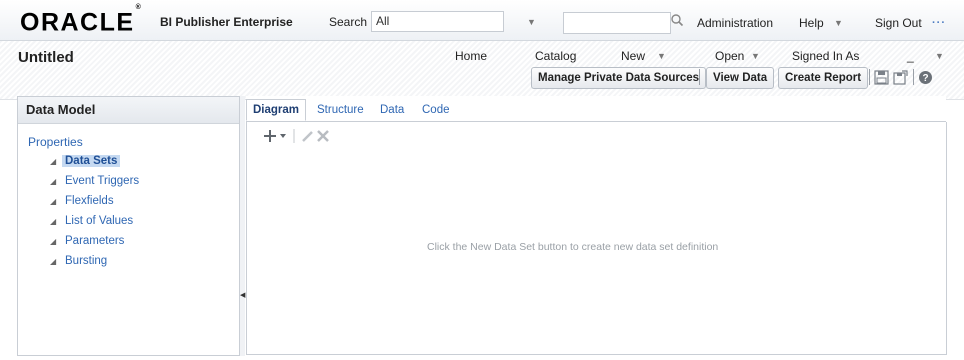  I want to click on tree-item-label: List of Values, so click(99, 221).